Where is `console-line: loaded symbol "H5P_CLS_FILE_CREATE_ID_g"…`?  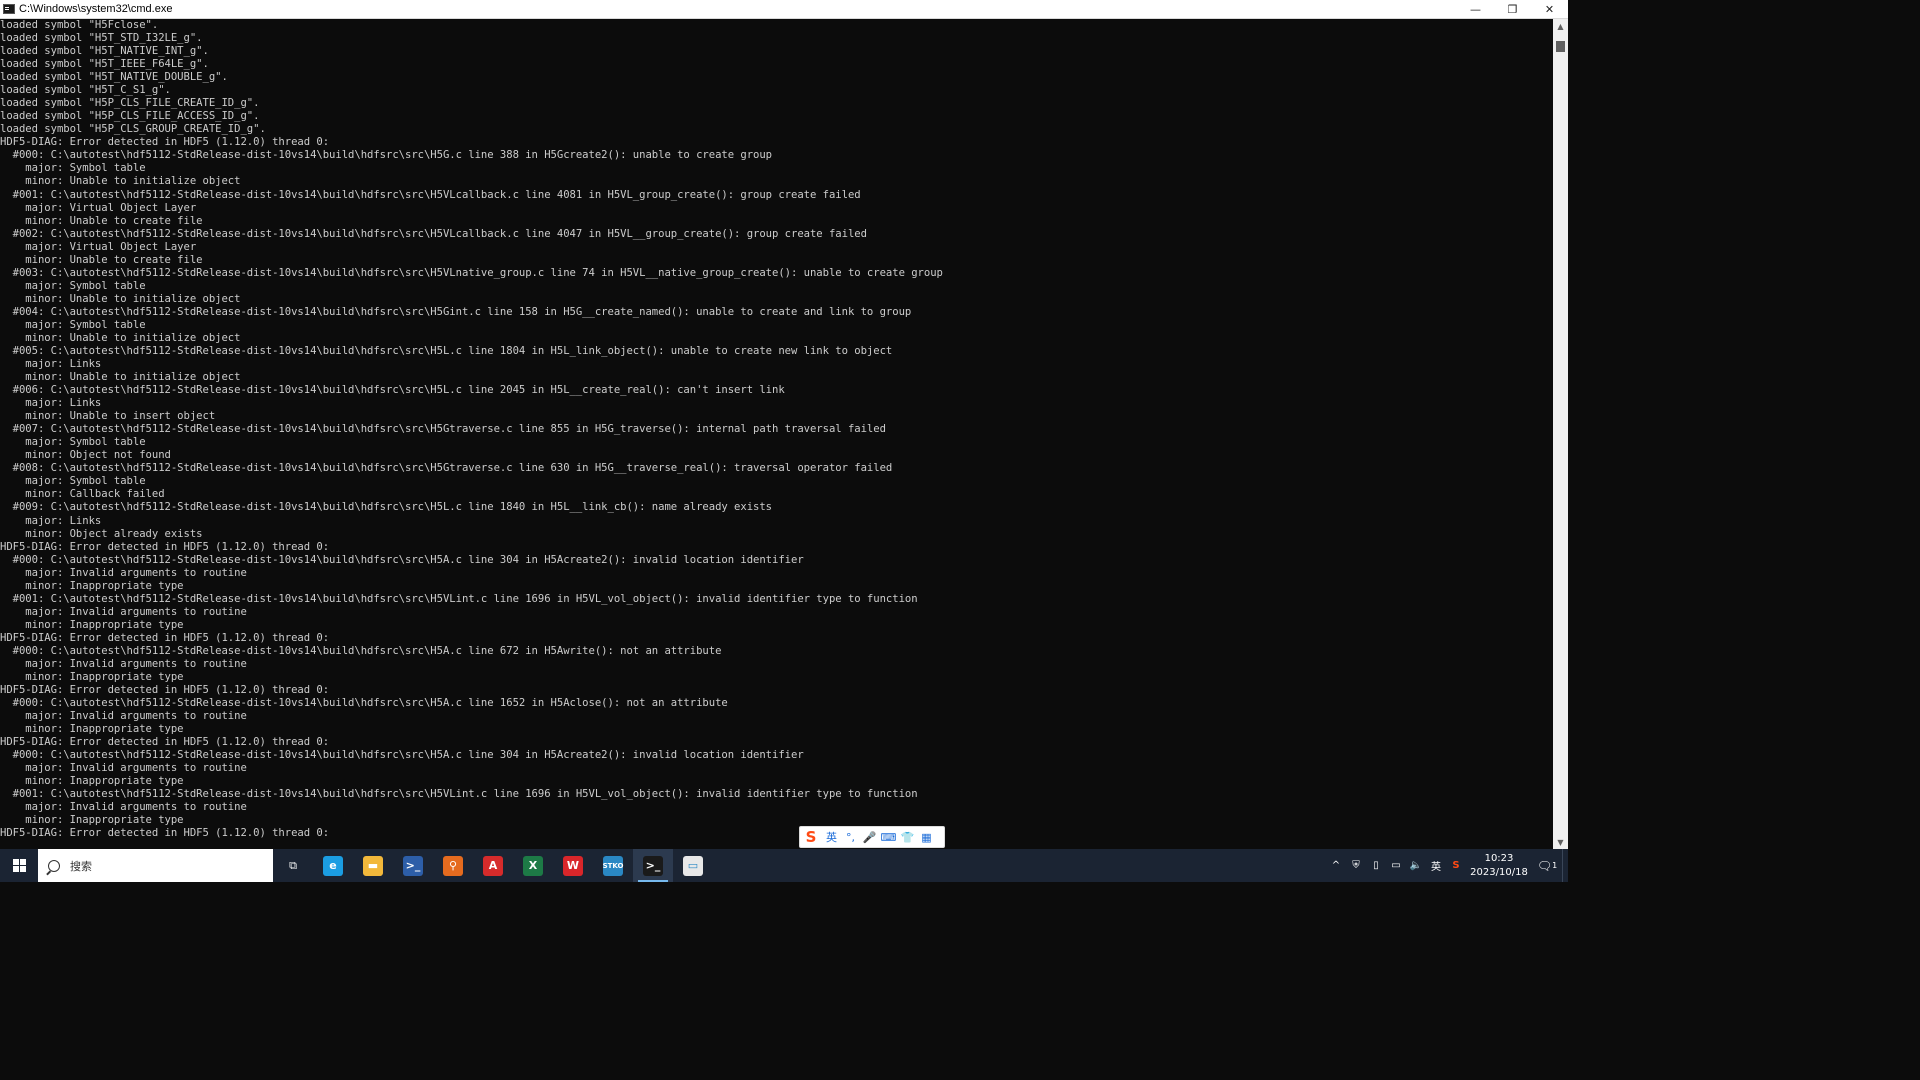
console-line: loaded symbol "H5P_CLS_FILE_CREATE_ID_g"… is located at coordinates (130, 103).